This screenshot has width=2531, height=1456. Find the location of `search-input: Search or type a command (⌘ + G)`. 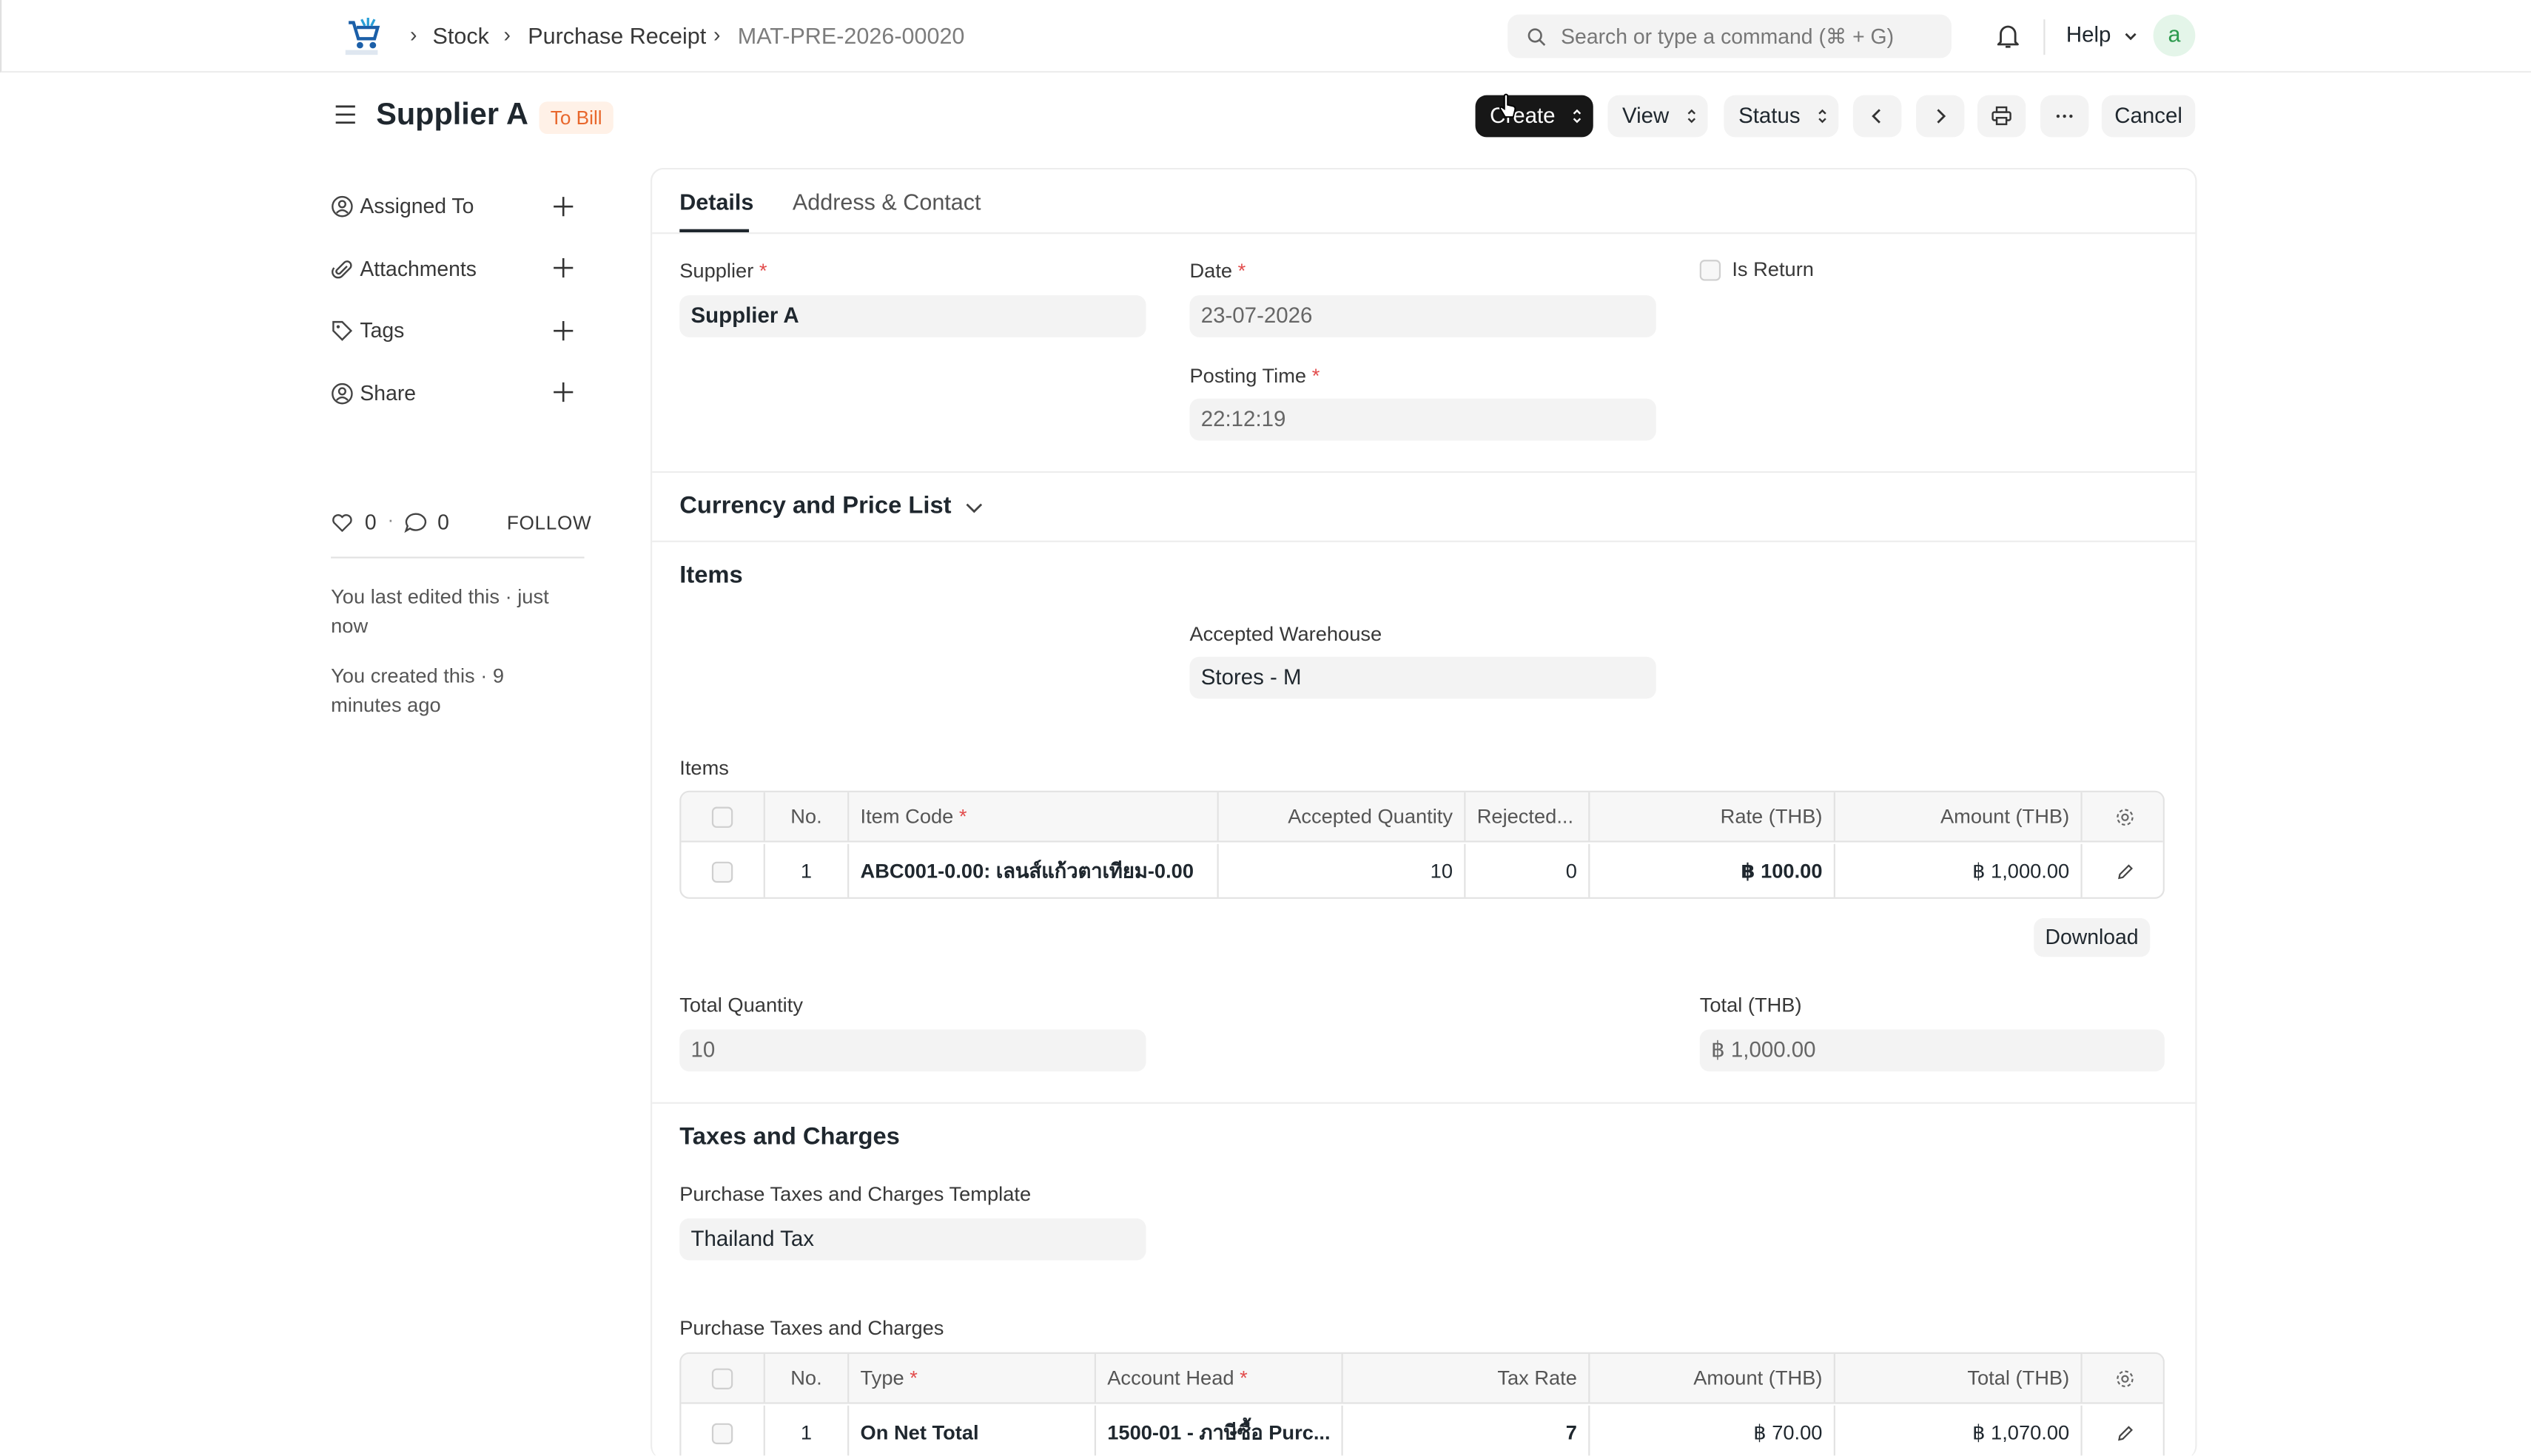

search-input: Search or type a command (⌘ + G) is located at coordinates (1729, 36).